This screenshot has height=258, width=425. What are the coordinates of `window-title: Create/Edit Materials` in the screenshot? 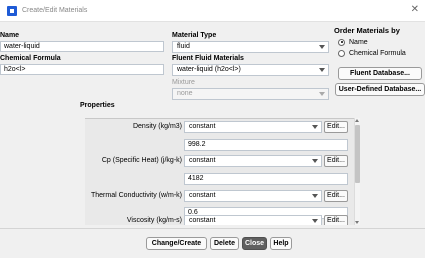 It's located at (55, 10).